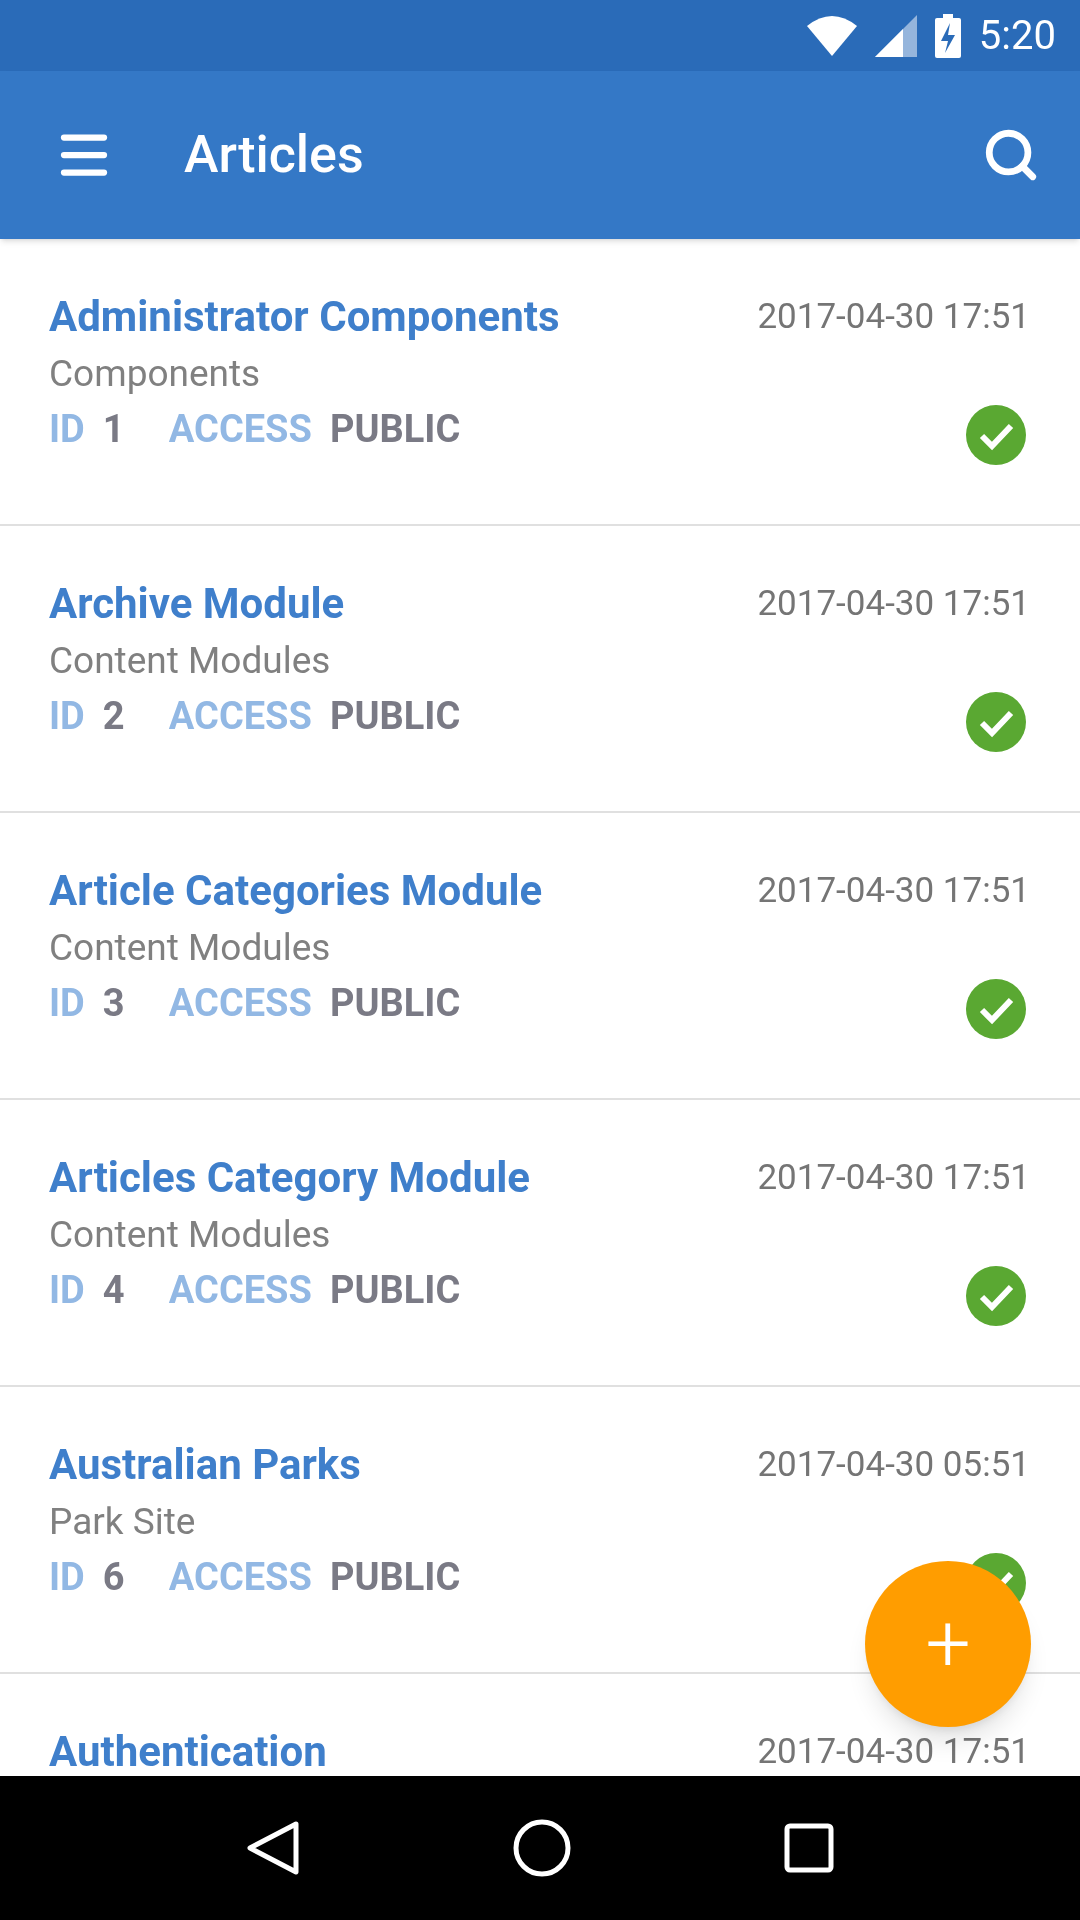  What do you see at coordinates (188, 1751) in the screenshot?
I see `article-title: Authentication` at bounding box center [188, 1751].